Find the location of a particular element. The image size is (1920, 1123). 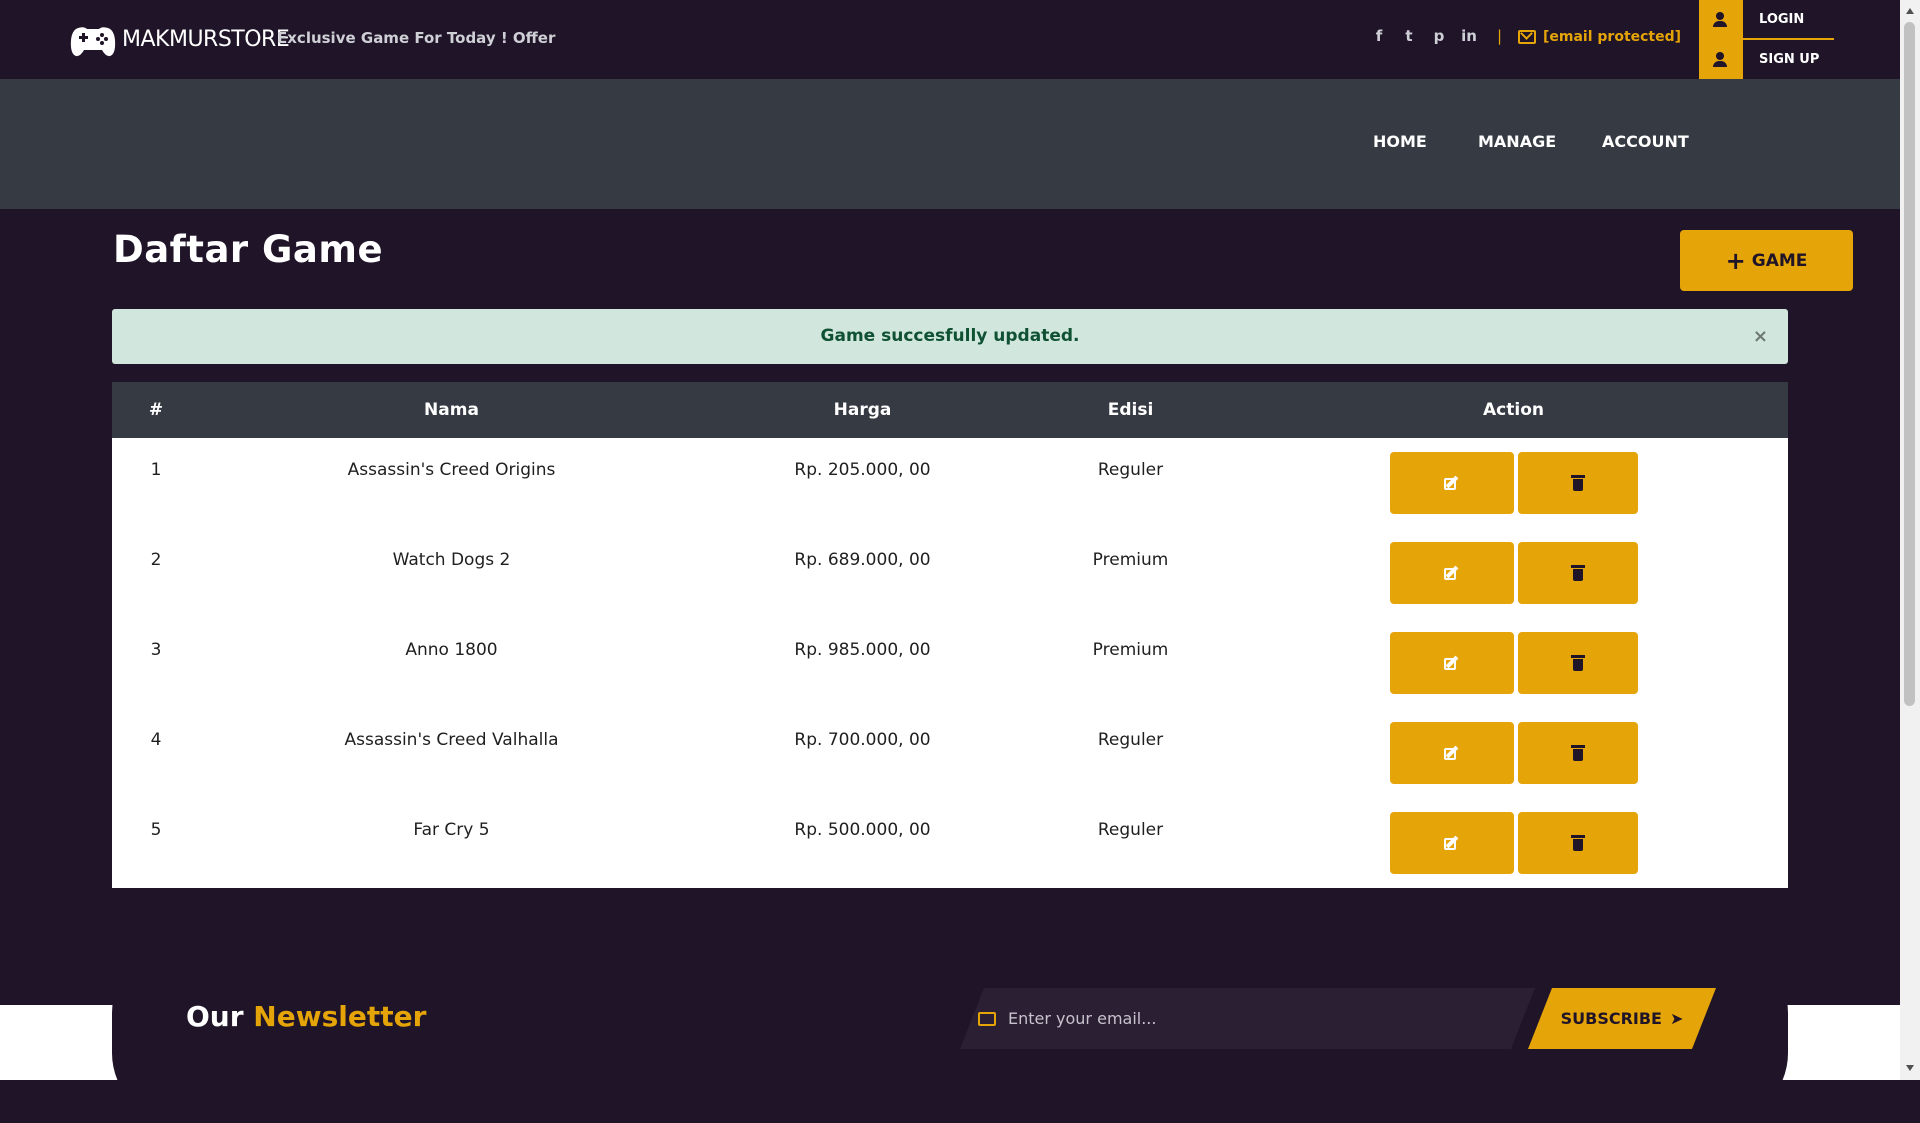

signup-button: SIGN UP is located at coordinates (1766, 59).